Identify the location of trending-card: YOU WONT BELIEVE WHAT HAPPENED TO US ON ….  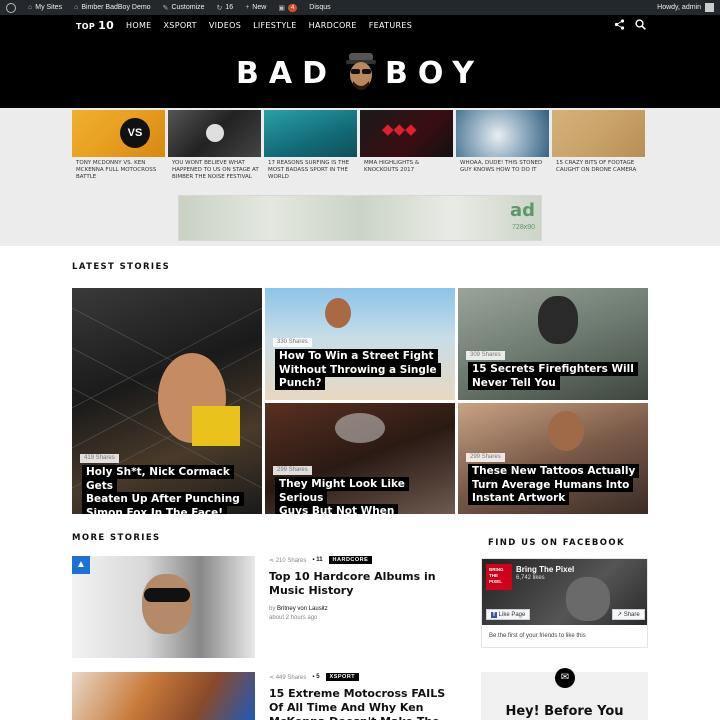
(214, 145).